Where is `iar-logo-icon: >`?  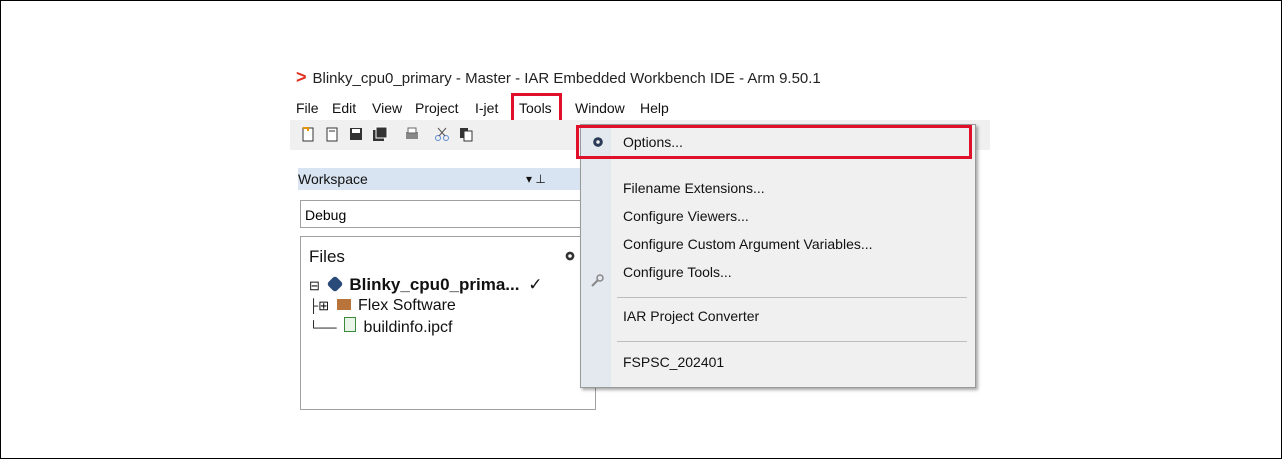 iar-logo-icon: > is located at coordinates (301, 77).